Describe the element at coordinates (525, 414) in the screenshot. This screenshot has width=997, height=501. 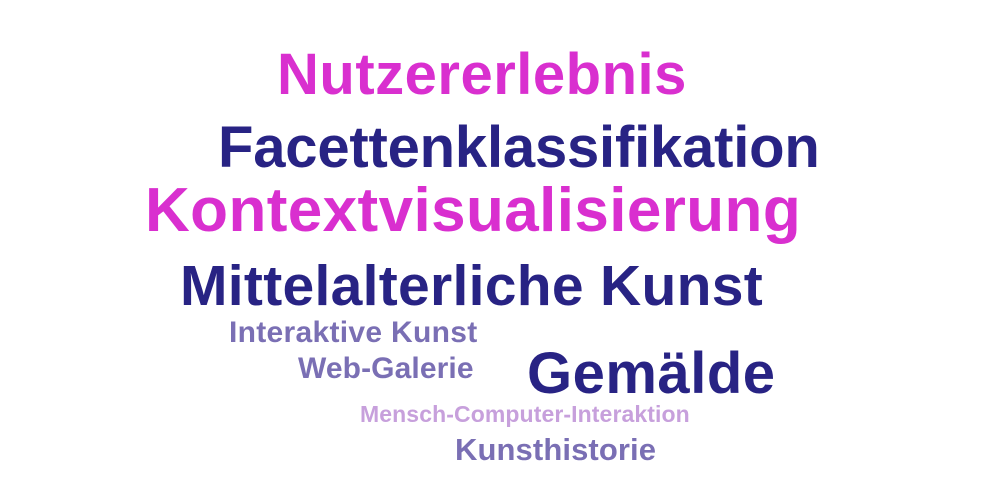
I see `word-mensch-computer-interaktion: Mensch-Computer-Interaktion` at that location.